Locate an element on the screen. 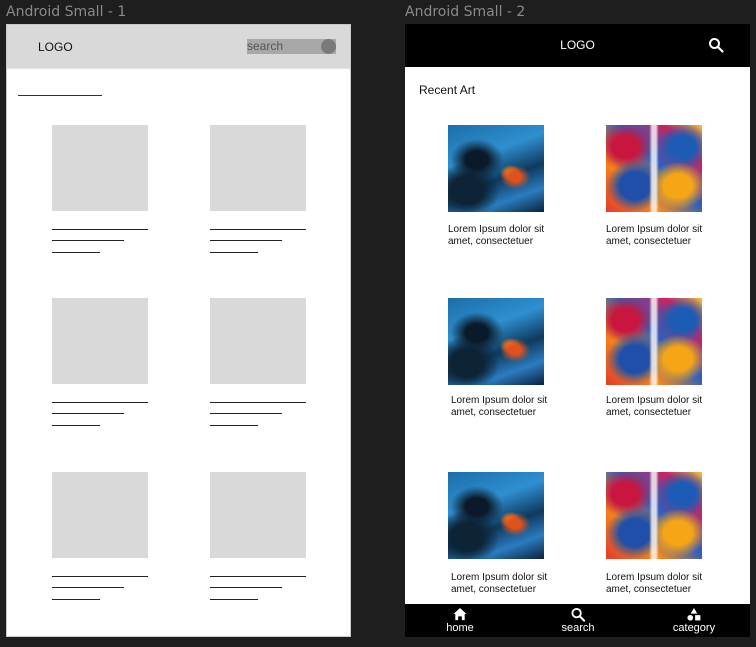 Image resolution: width=756 pixels, height=647 pixels. nav-search-button: search is located at coordinates (578, 620).